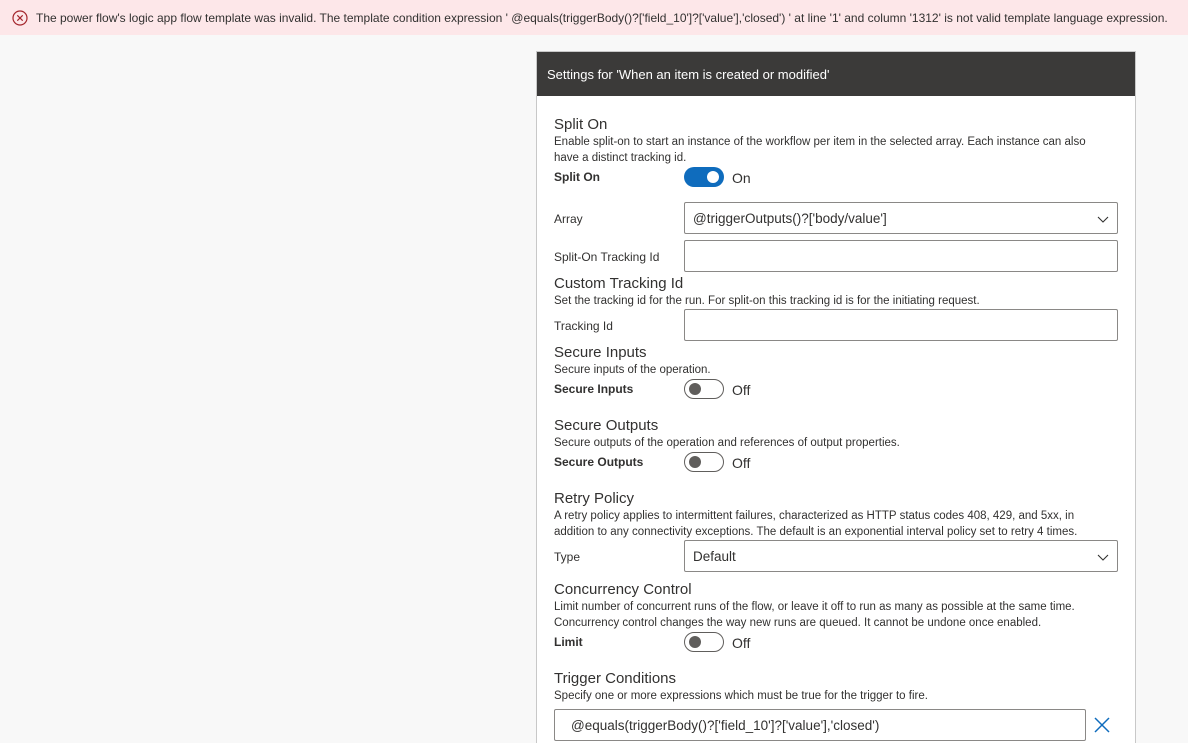  I want to click on secure-inputs-toggle-label: Secure Inputs, so click(594, 389).